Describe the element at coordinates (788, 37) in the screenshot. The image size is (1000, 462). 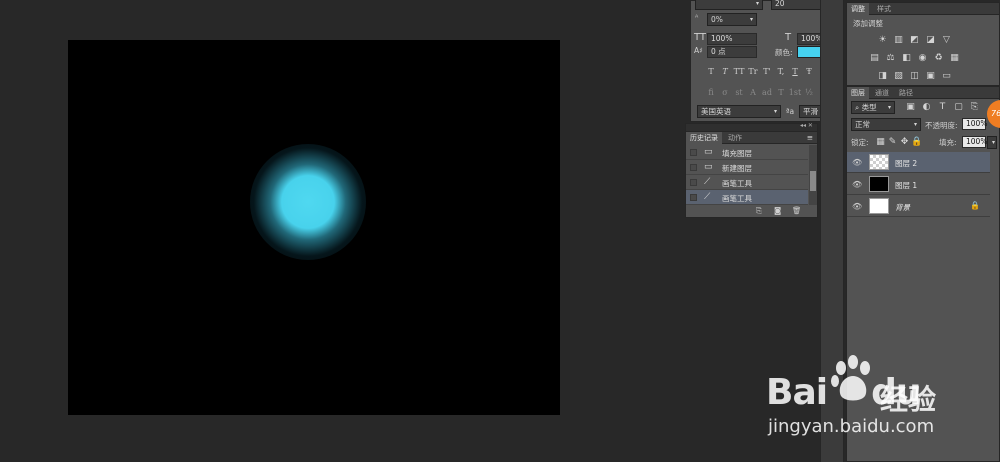
I see `horizontal-scale-icon: T` at that location.